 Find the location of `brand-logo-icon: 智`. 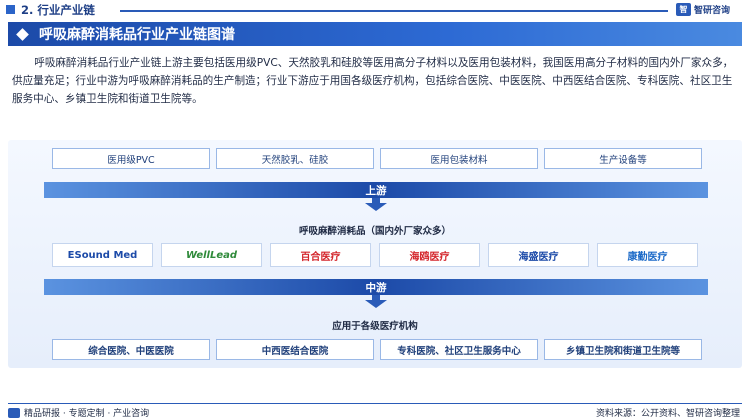

brand-logo-icon: 智 is located at coordinates (683, 9).